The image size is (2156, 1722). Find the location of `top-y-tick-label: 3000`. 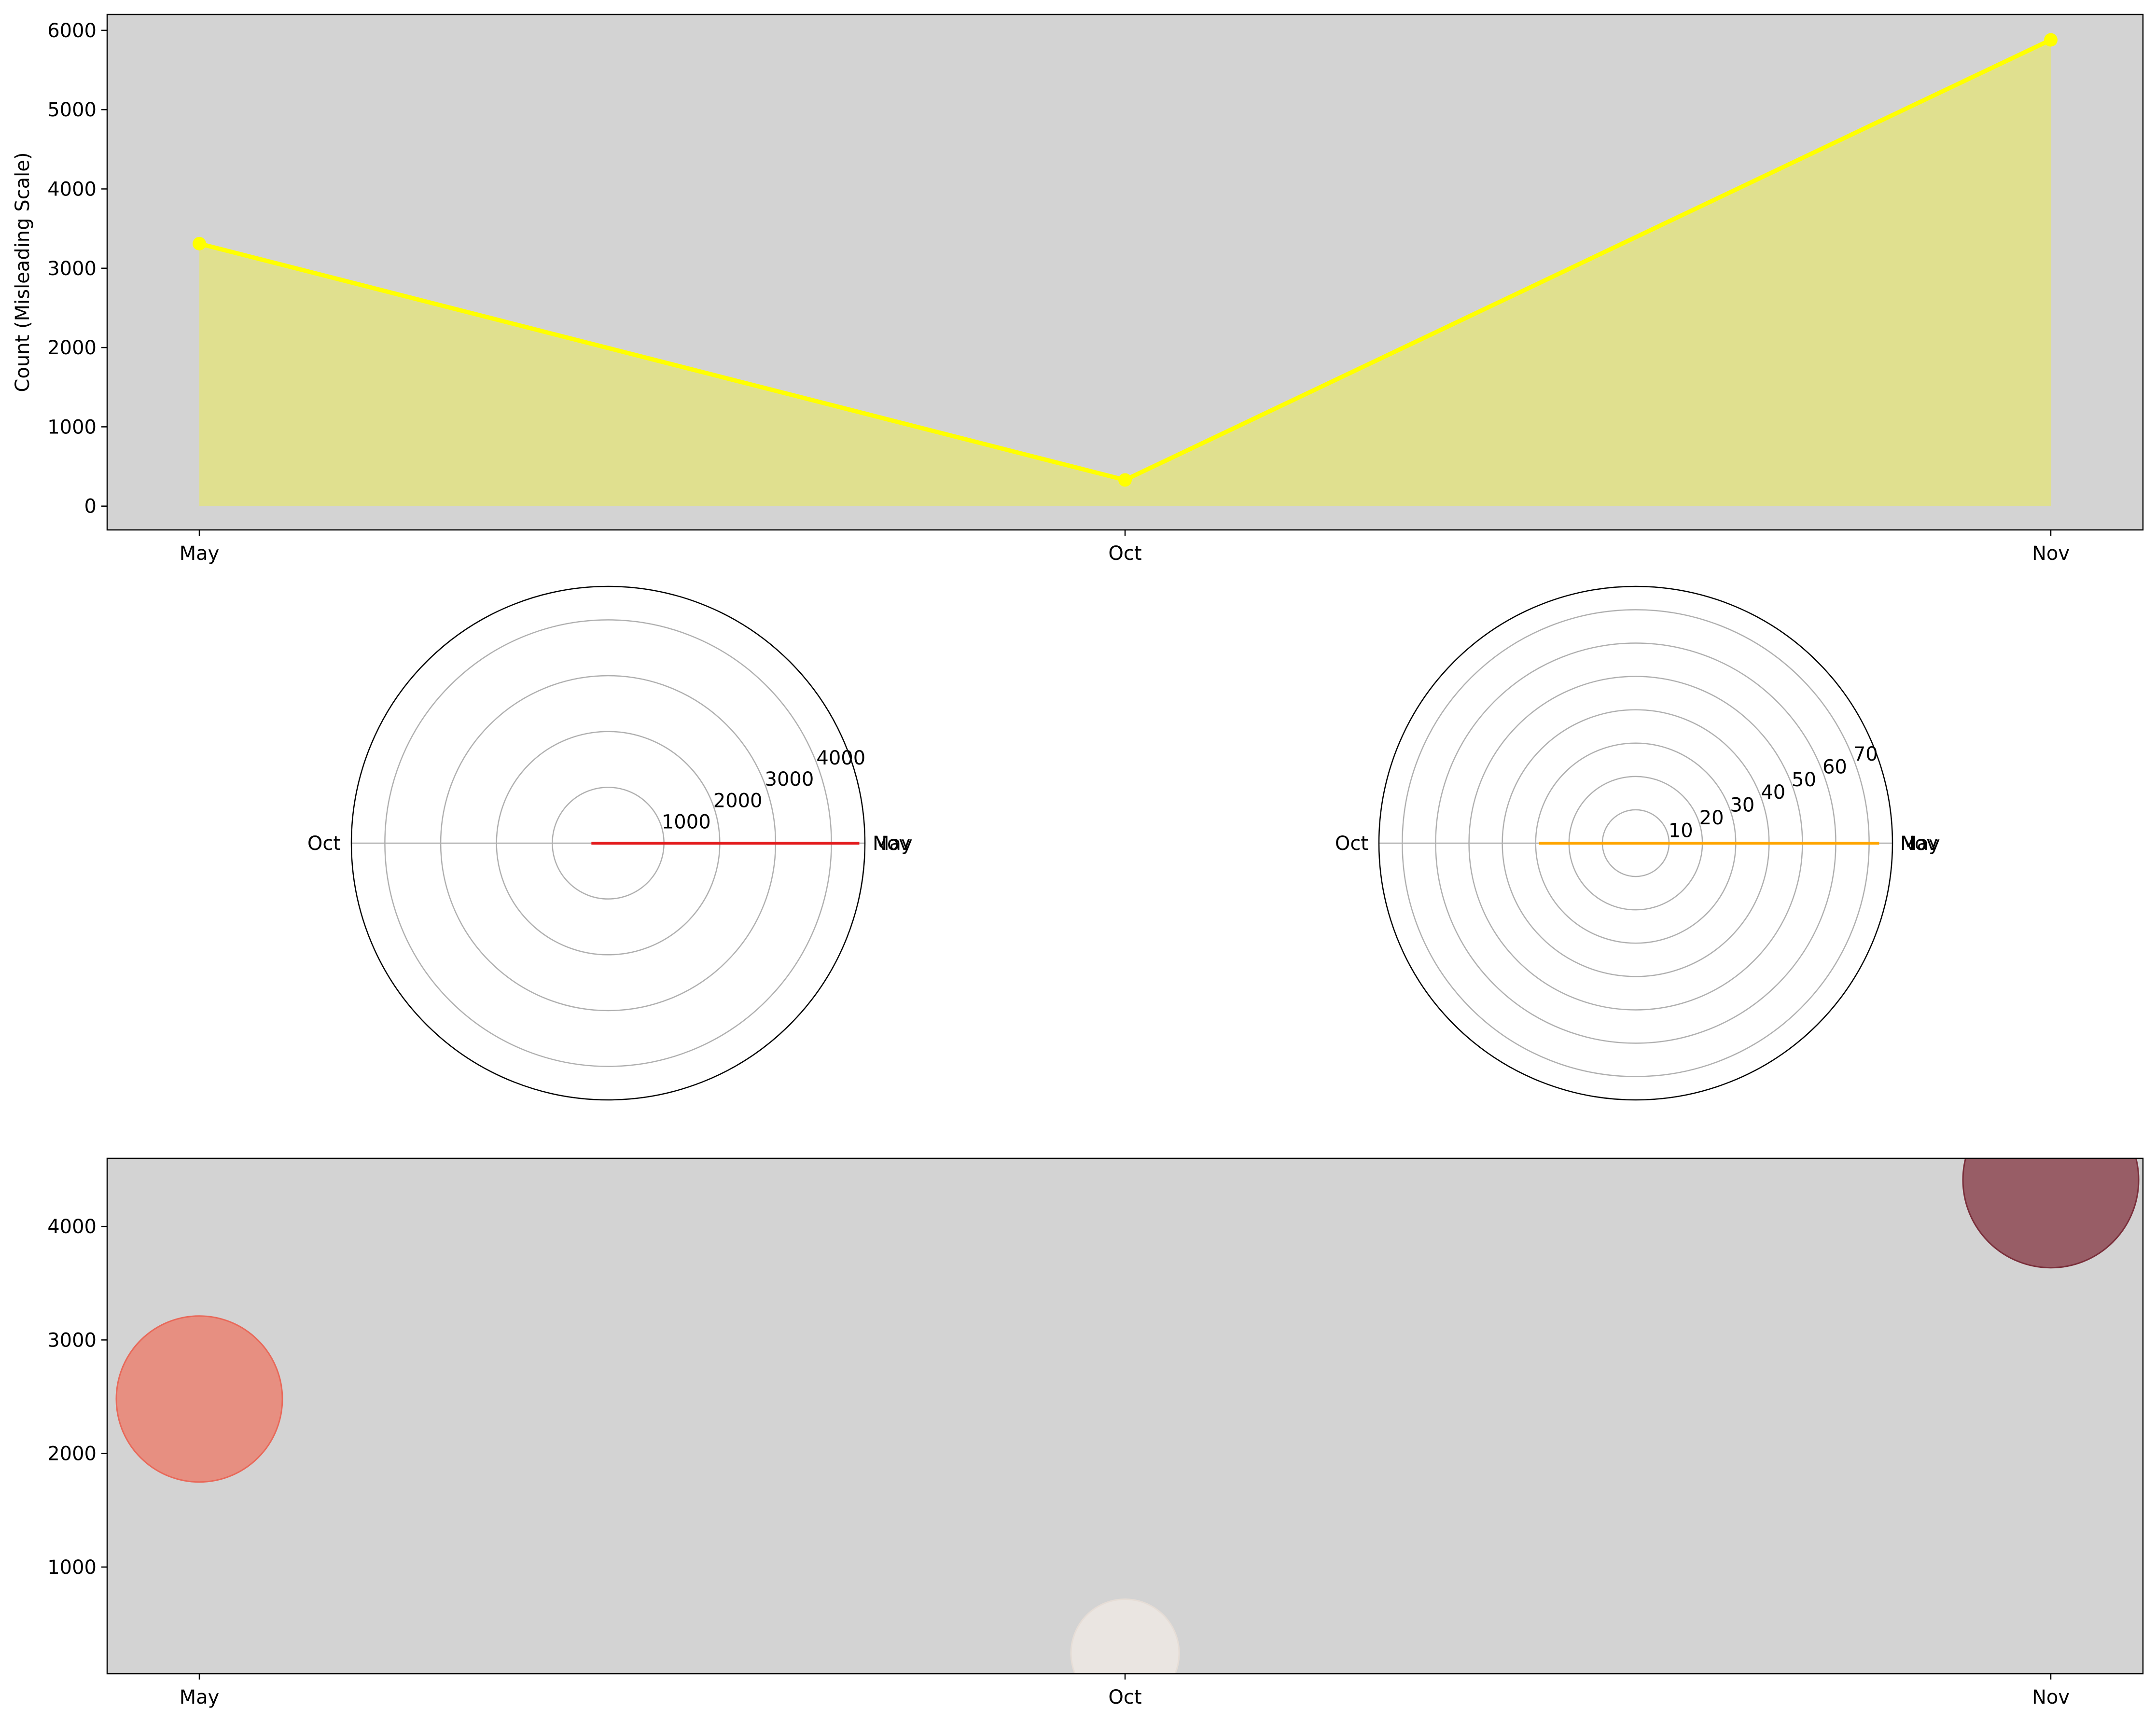

top-y-tick-label: 3000 is located at coordinates (72, 269).